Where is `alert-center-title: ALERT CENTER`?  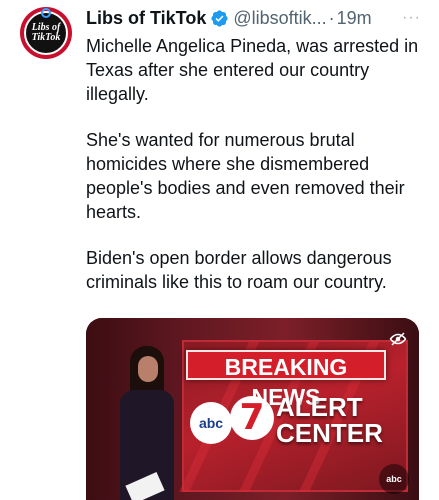 alert-center-title: ALERT CENTER is located at coordinates (329, 420).